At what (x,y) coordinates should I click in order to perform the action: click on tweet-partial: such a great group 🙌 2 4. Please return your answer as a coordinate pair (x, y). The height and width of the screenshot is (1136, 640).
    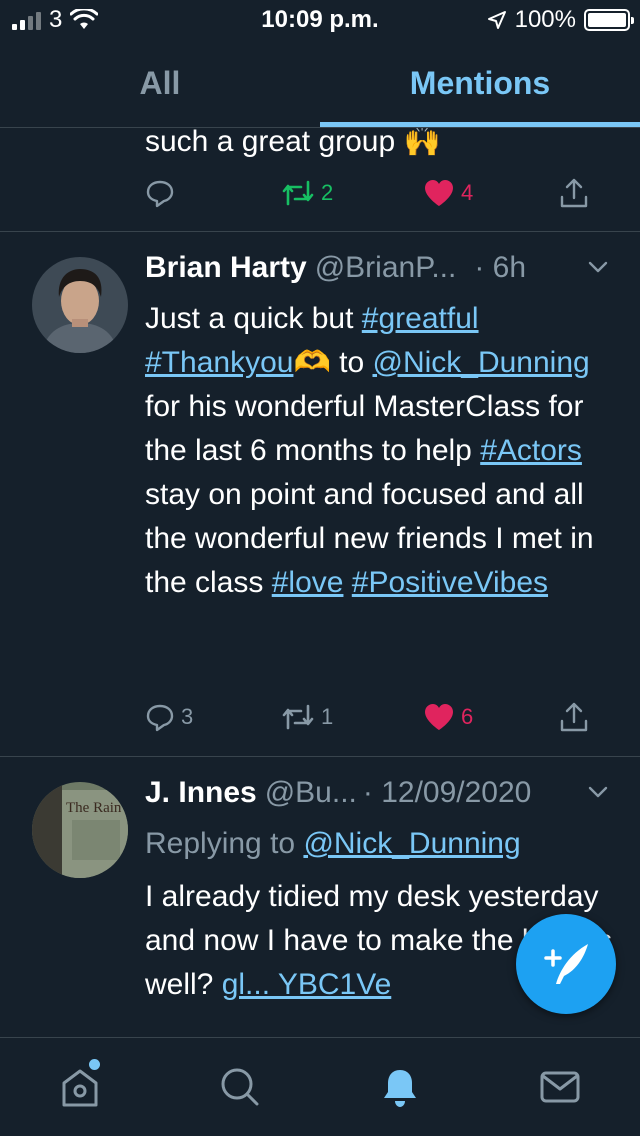
    Looking at the image, I should click on (320, 180).